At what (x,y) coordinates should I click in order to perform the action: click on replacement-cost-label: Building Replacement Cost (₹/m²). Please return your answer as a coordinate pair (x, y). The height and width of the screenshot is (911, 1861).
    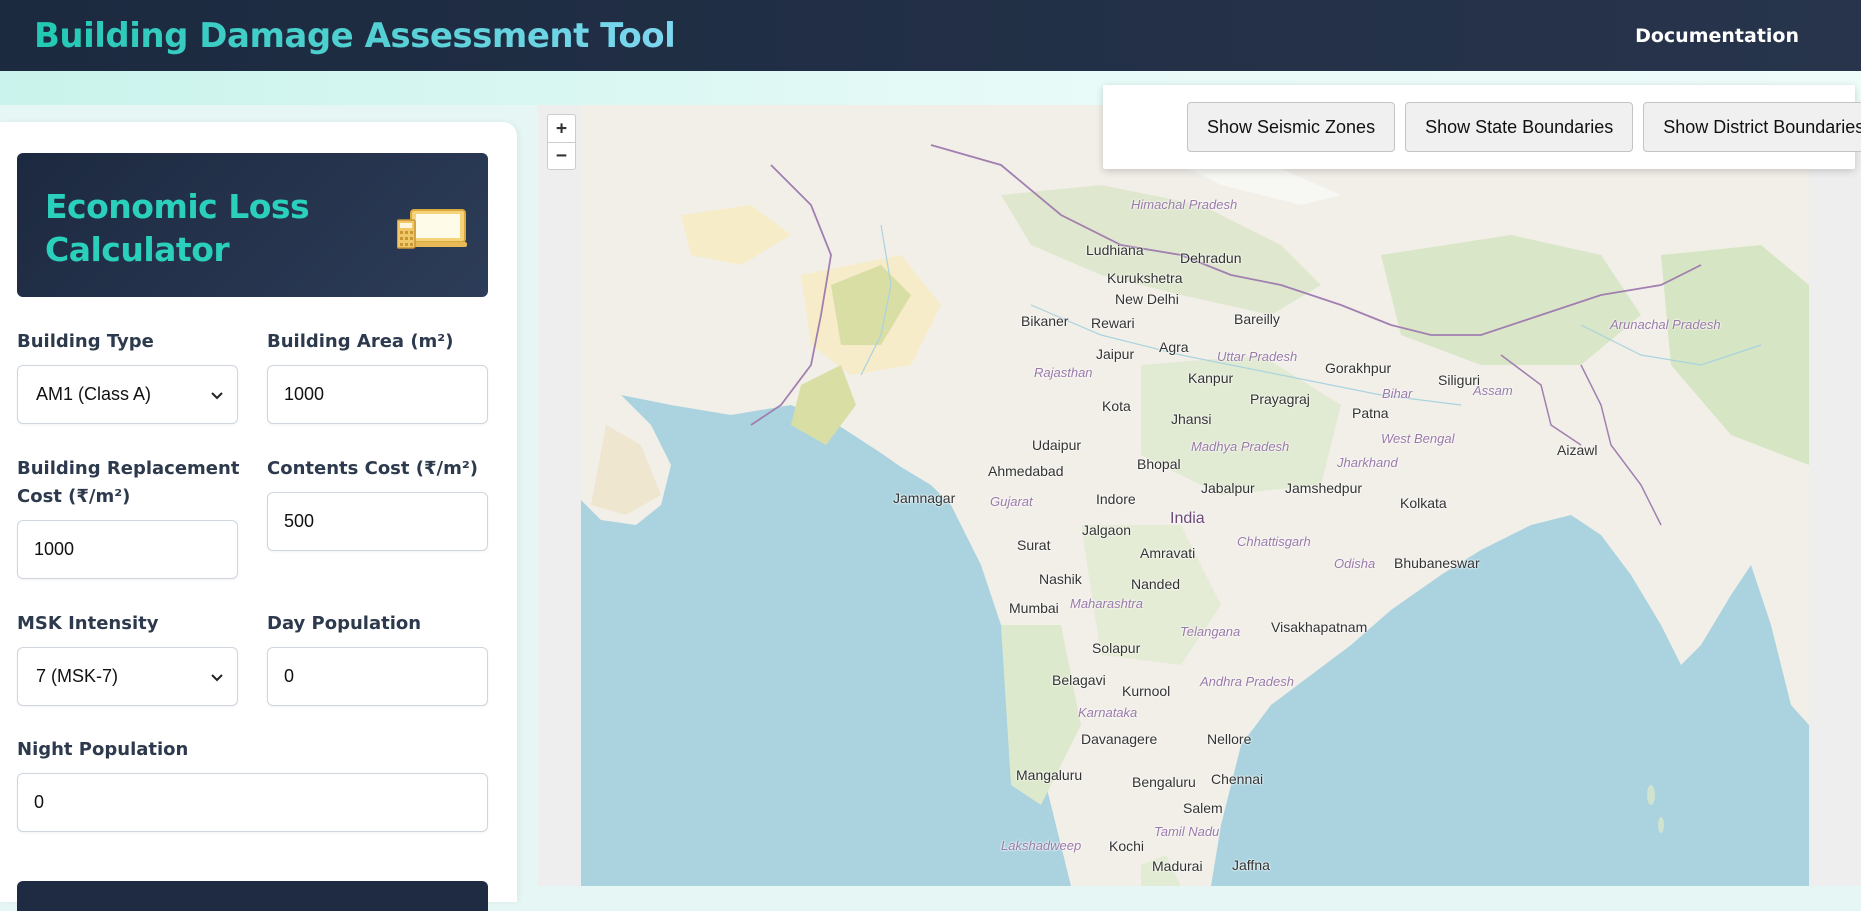
    Looking at the image, I should click on (128, 482).